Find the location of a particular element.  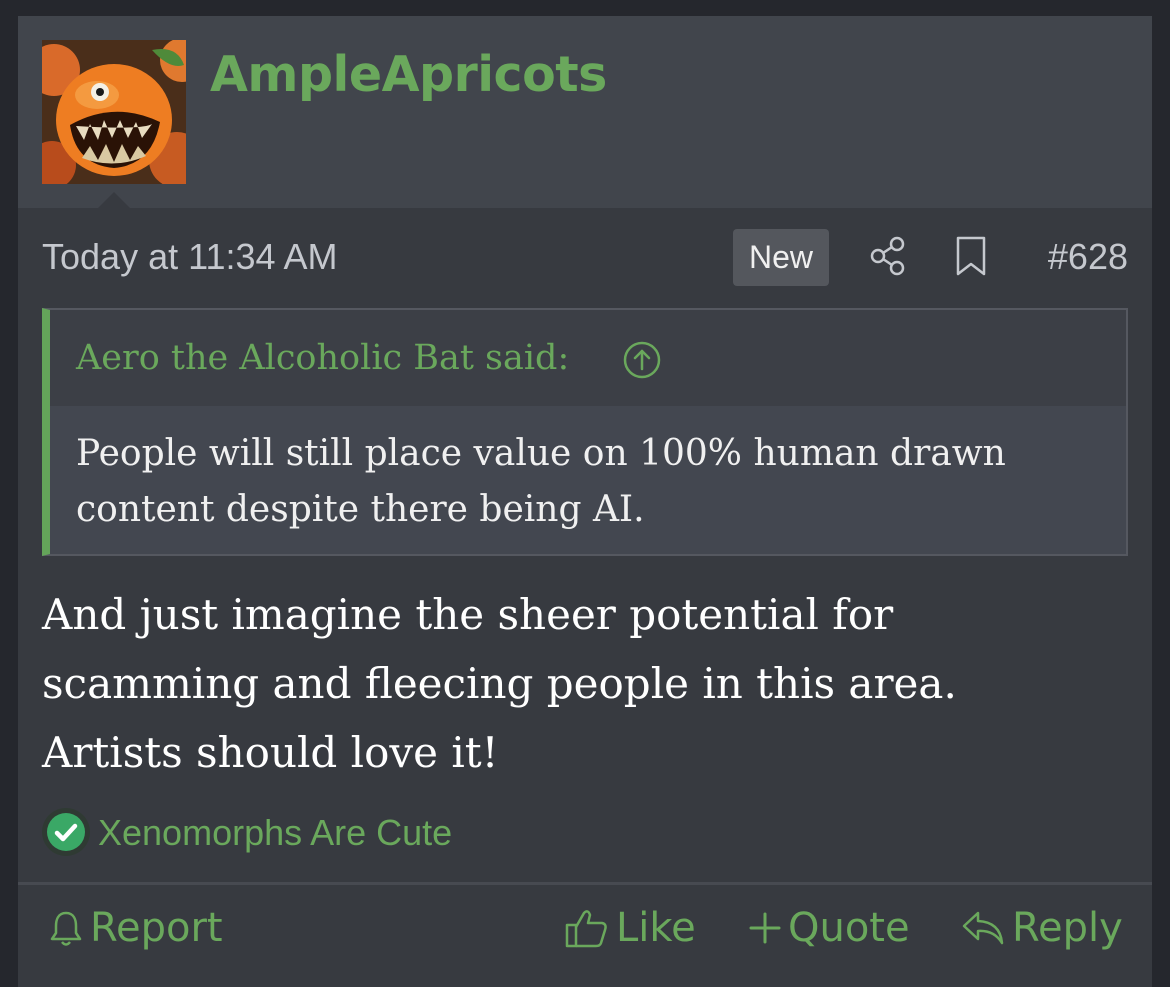

author-username: AmpleApricots is located at coordinates (408, 74).